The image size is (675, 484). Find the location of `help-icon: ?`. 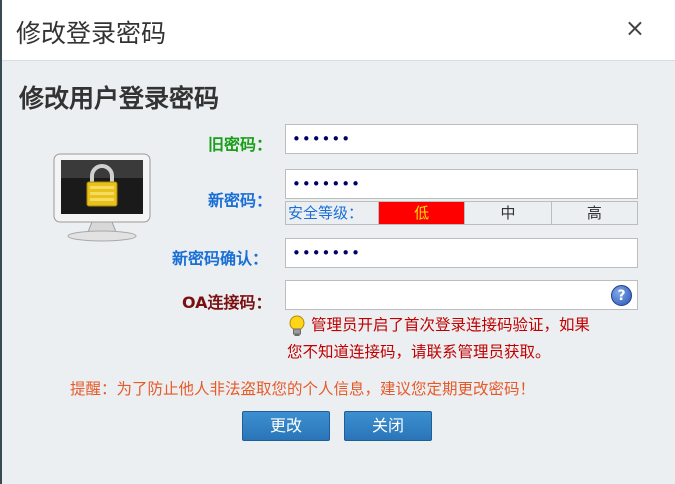

help-icon: ? is located at coordinates (621, 295).